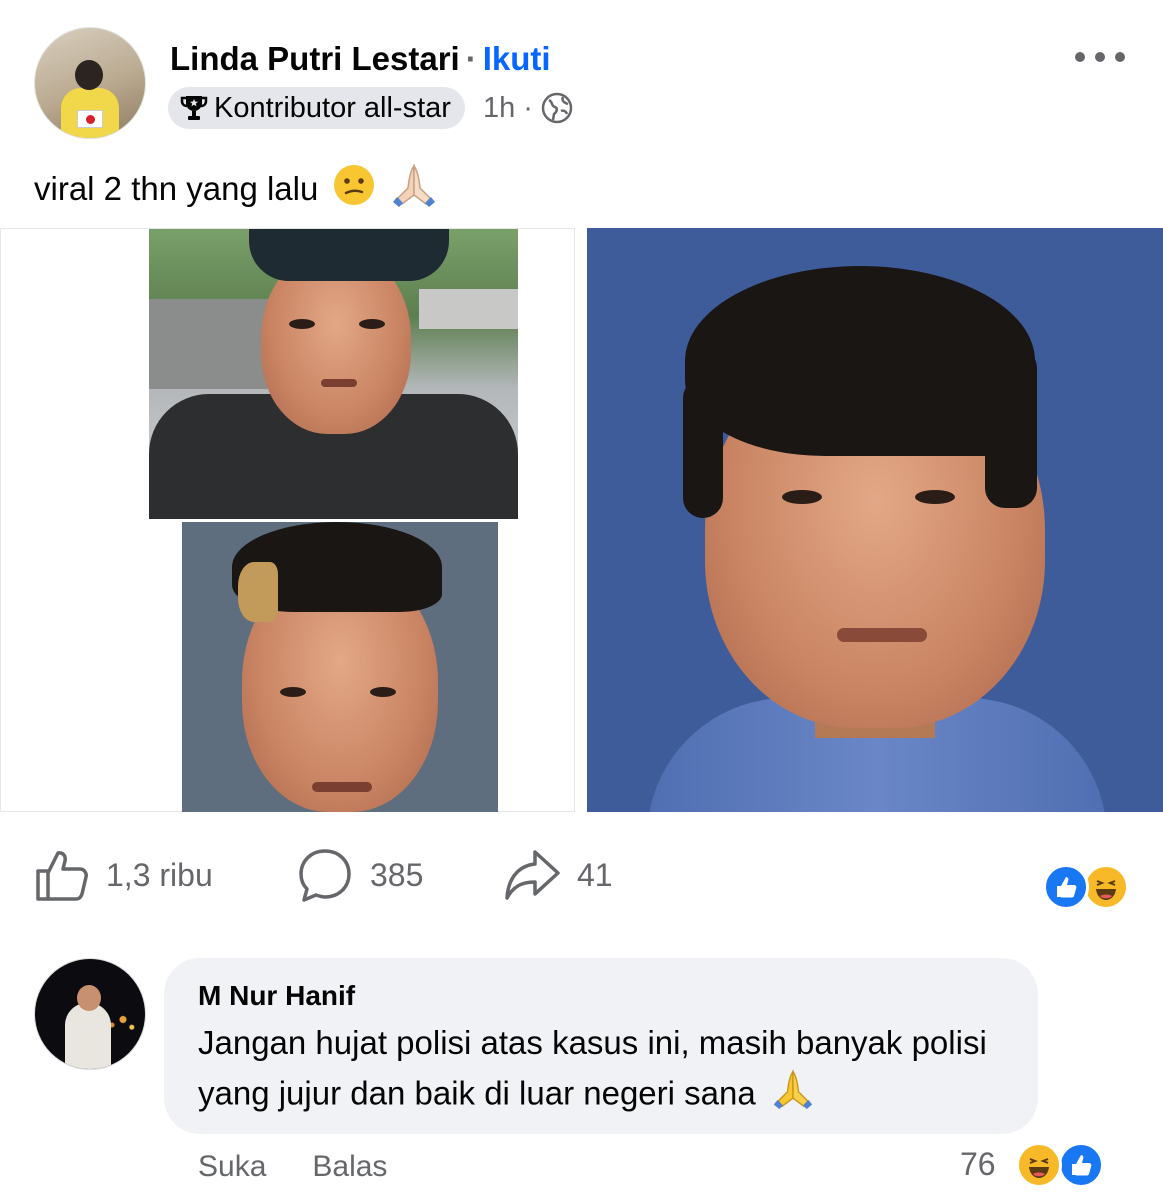 The height and width of the screenshot is (1200, 1163). I want to click on follow-button: Ikuti, so click(517, 58).